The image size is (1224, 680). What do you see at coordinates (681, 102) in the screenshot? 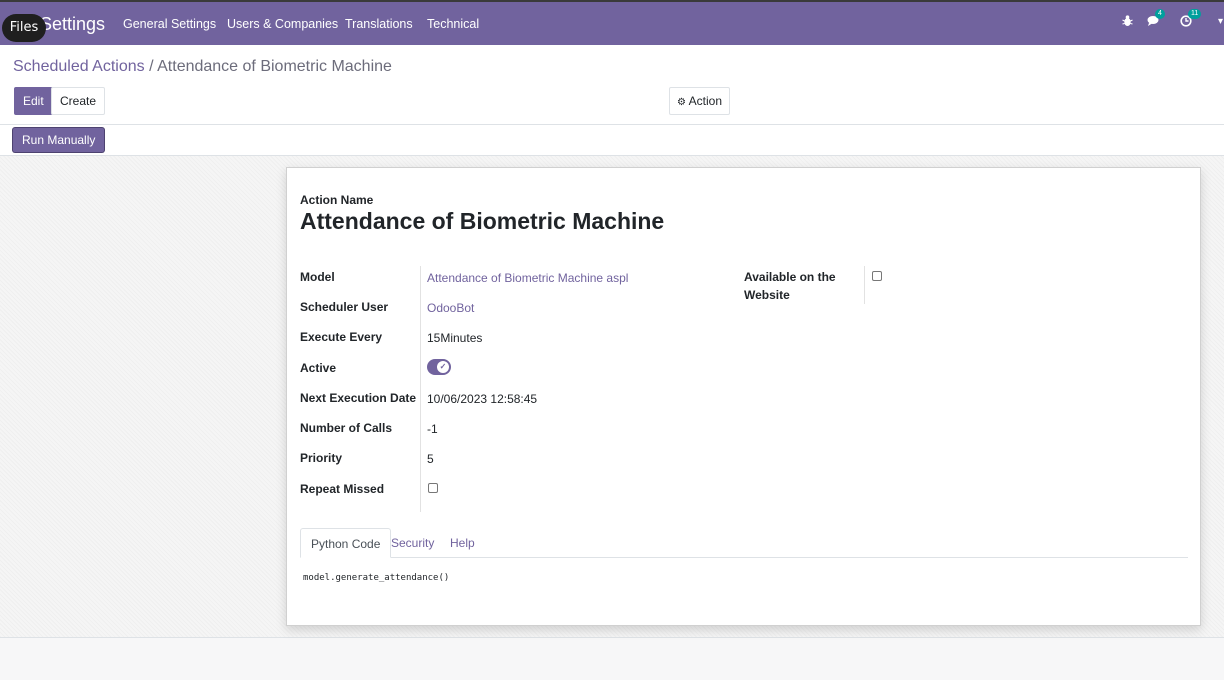
I see `gear-icon: ⚙` at bounding box center [681, 102].